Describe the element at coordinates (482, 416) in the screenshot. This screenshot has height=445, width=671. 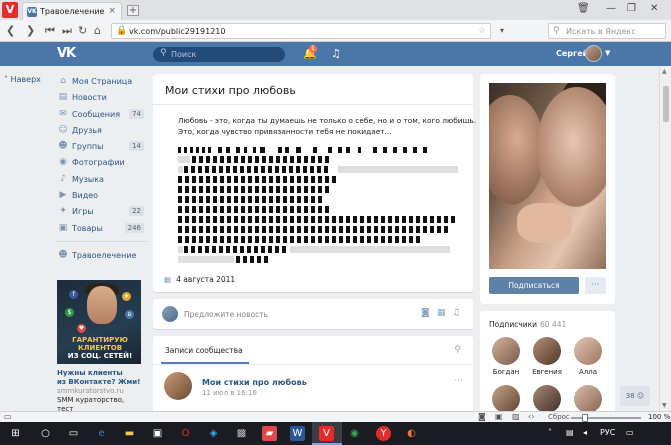
I see `capture-icon: ◙` at that location.